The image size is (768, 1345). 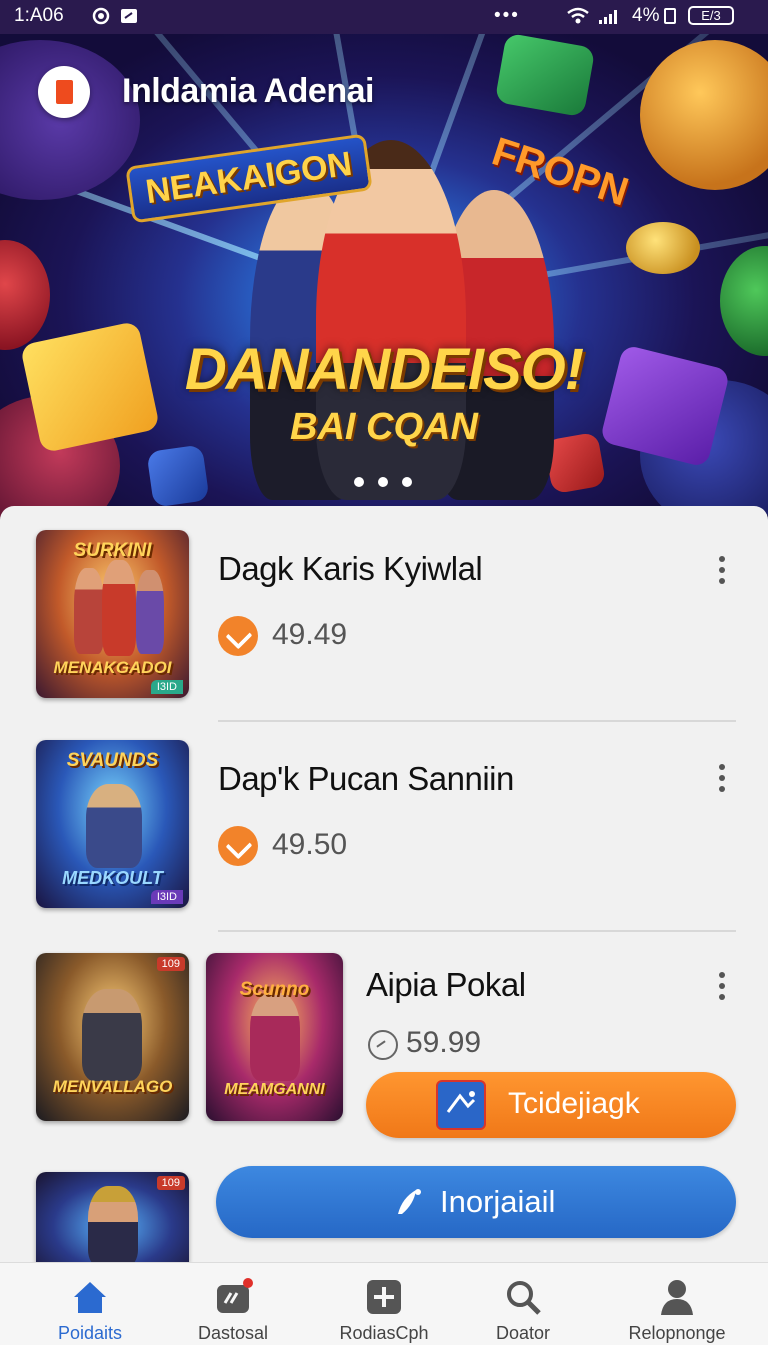 What do you see at coordinates (112, 1217) in the screenshot?
I see `game-thumbnail: 109` at bounding box center [112, 1217].